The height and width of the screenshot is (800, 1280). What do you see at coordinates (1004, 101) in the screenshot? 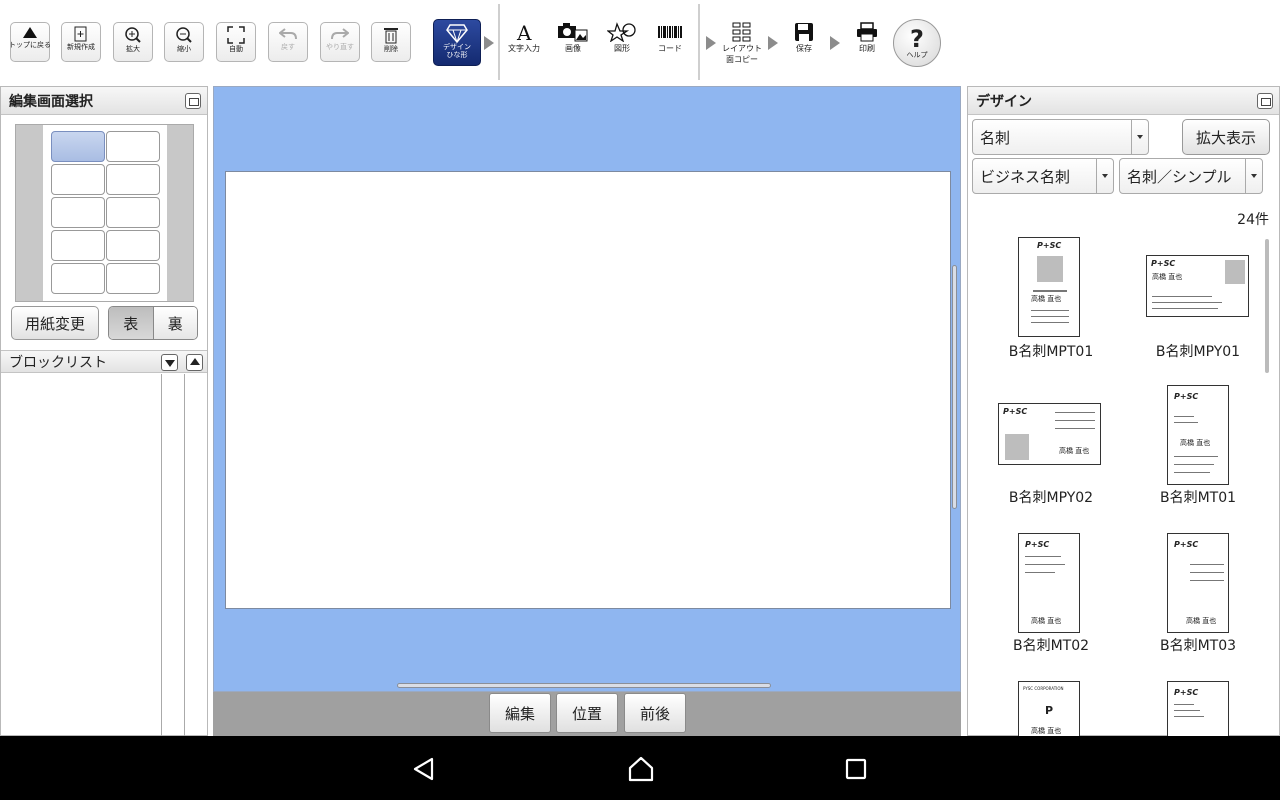
I see `panel-title: デザイン` at bounding box center [1004, 101].